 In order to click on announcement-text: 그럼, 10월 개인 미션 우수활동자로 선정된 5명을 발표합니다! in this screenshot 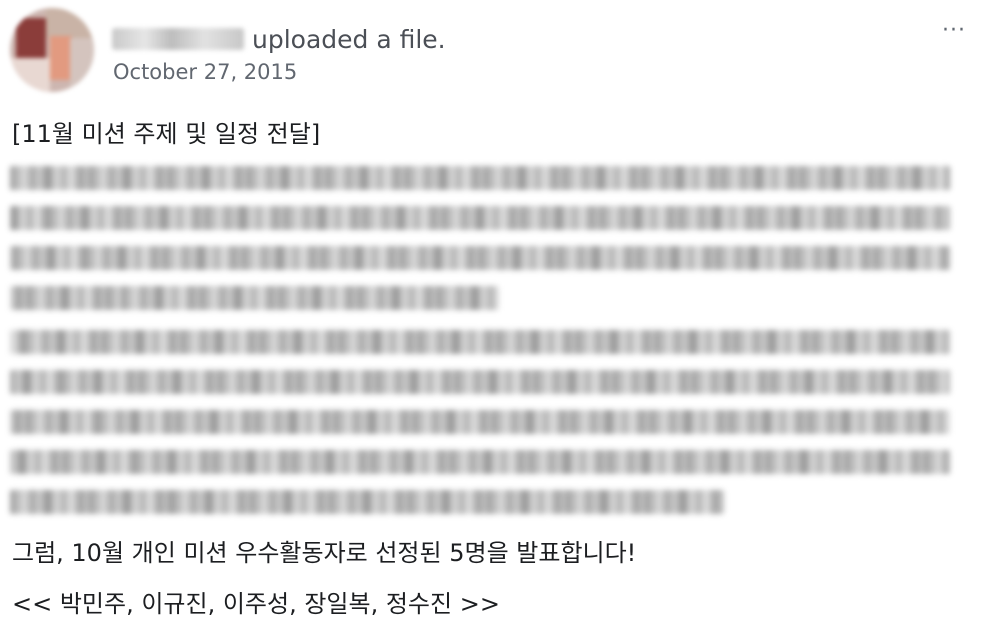, I will do `click(324, 553)`.